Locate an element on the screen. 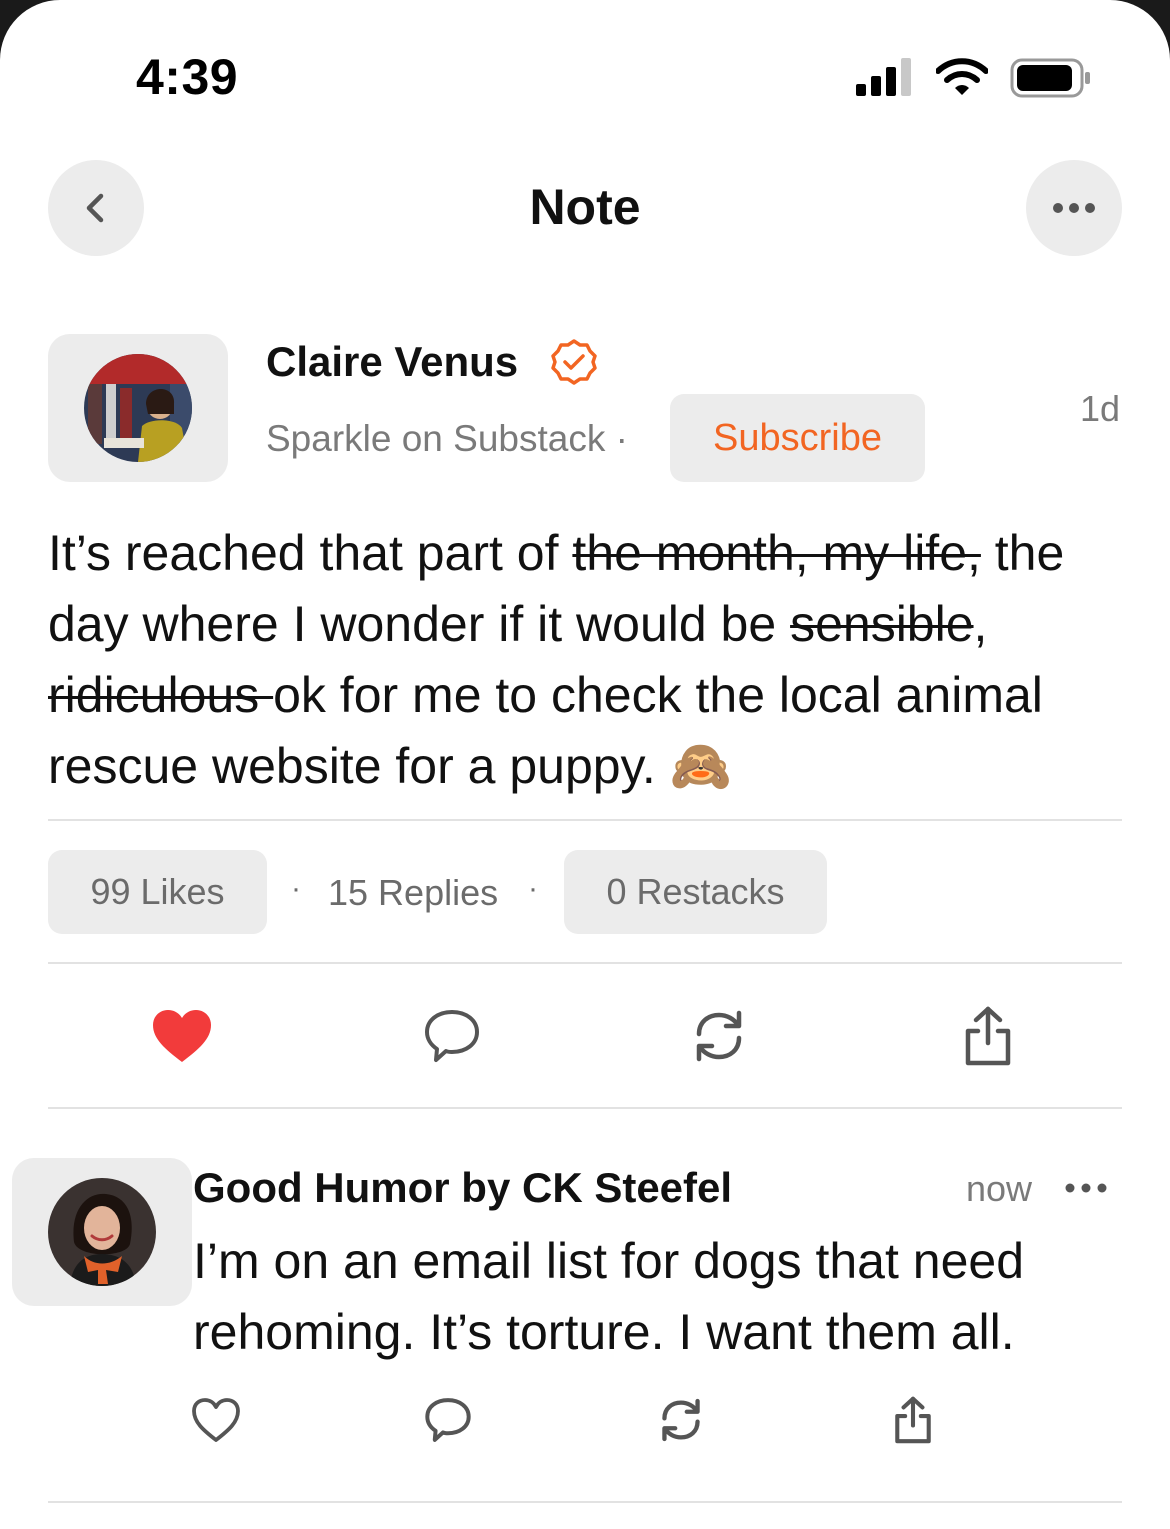 Image resolution: width=1170 pixels, height=1529 pixels. body-text: , is located at coordinates (980, 624).